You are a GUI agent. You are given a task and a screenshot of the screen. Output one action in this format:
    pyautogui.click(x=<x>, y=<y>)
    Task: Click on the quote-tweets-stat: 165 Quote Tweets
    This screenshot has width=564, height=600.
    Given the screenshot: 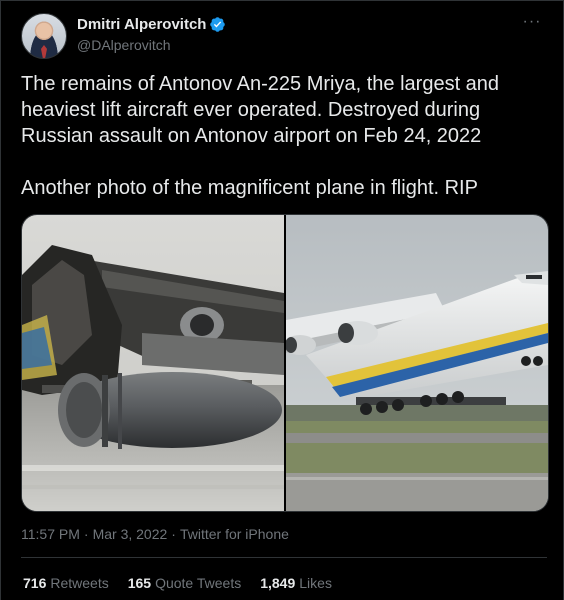 What is the action you would take?
    pyautogui.click(x=185, y=583)
    